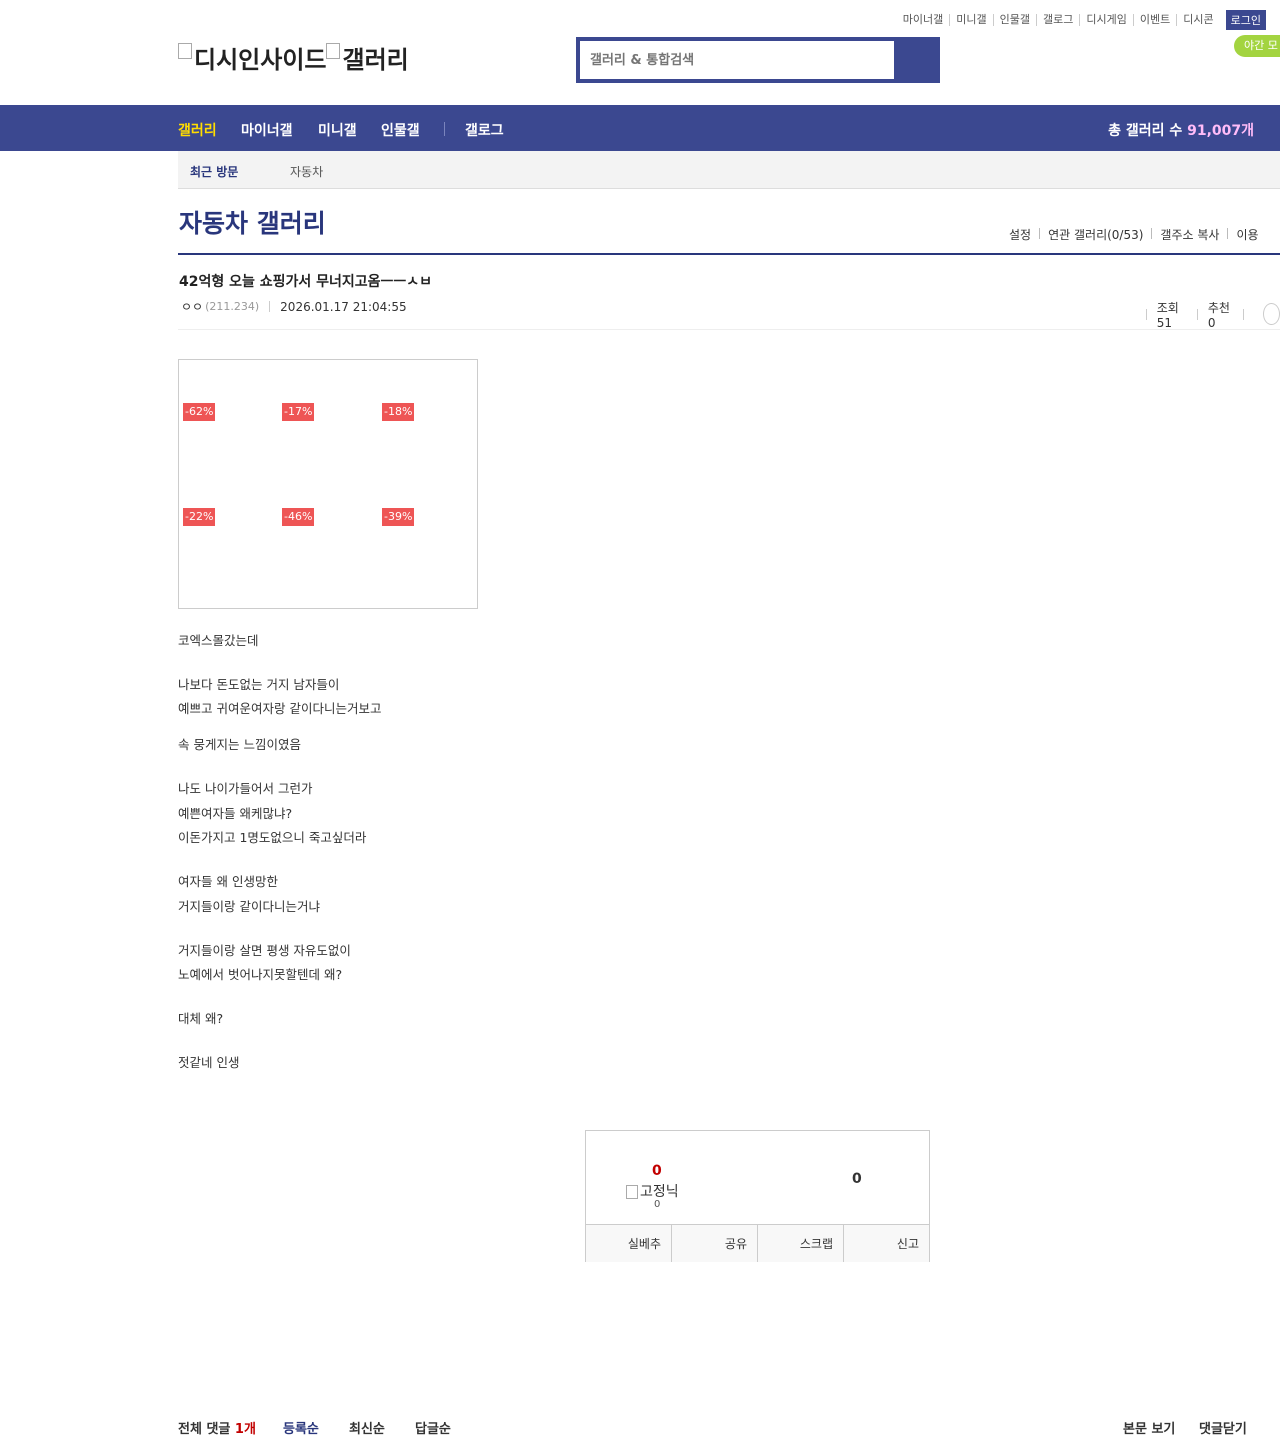 The image size is (1280, 1437). What do you see at coordinates (192, 306) in the screenshot?
I see `post-author: ㅇㅇ` at bounding box center [192, 306].